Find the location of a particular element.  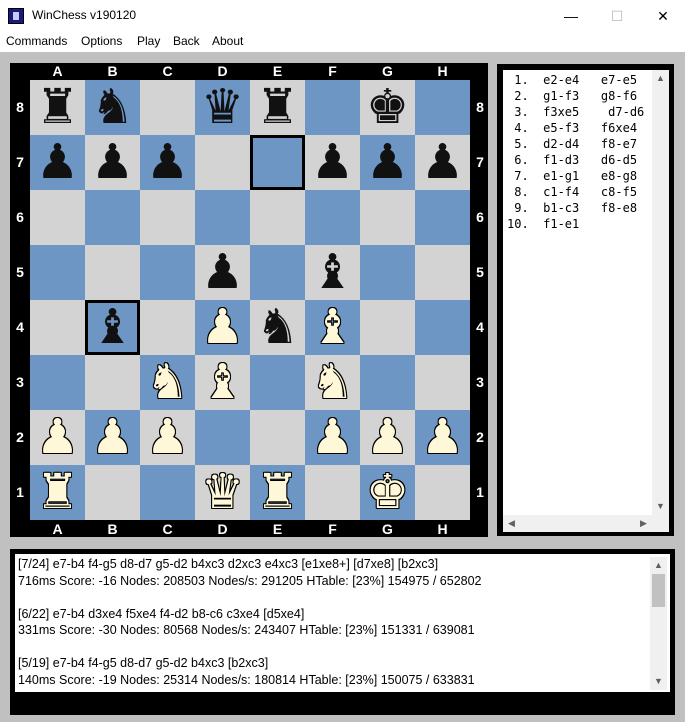

square-a1: ♜ is located at coordinates (57, 492).